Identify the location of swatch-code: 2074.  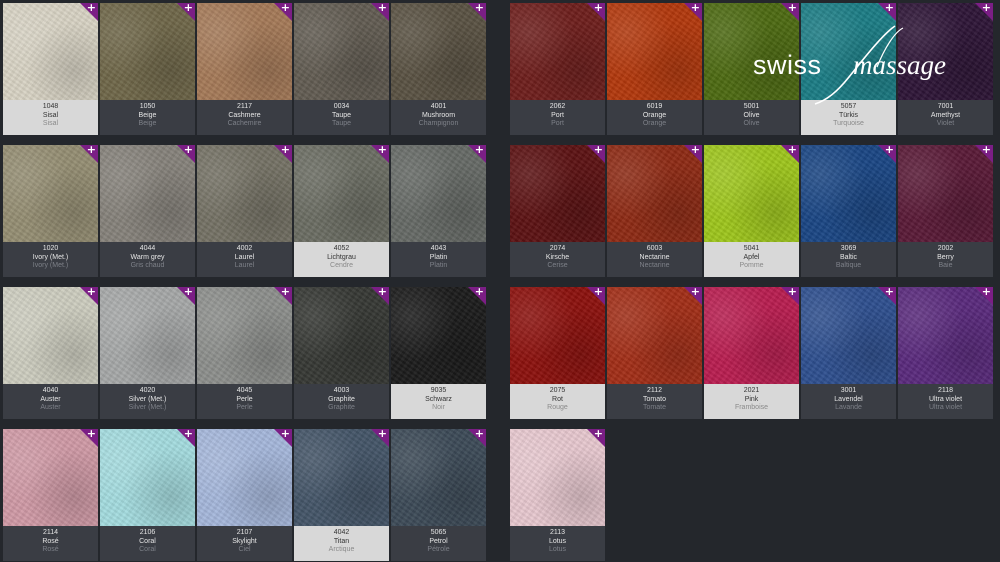
(557, 248).